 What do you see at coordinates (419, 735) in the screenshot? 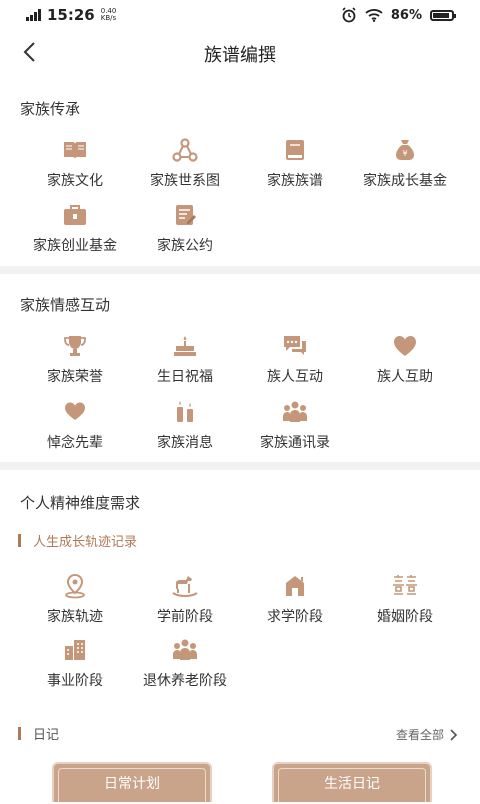
I see `view-all-label: 查看全部` at bounding box center [419, 735].